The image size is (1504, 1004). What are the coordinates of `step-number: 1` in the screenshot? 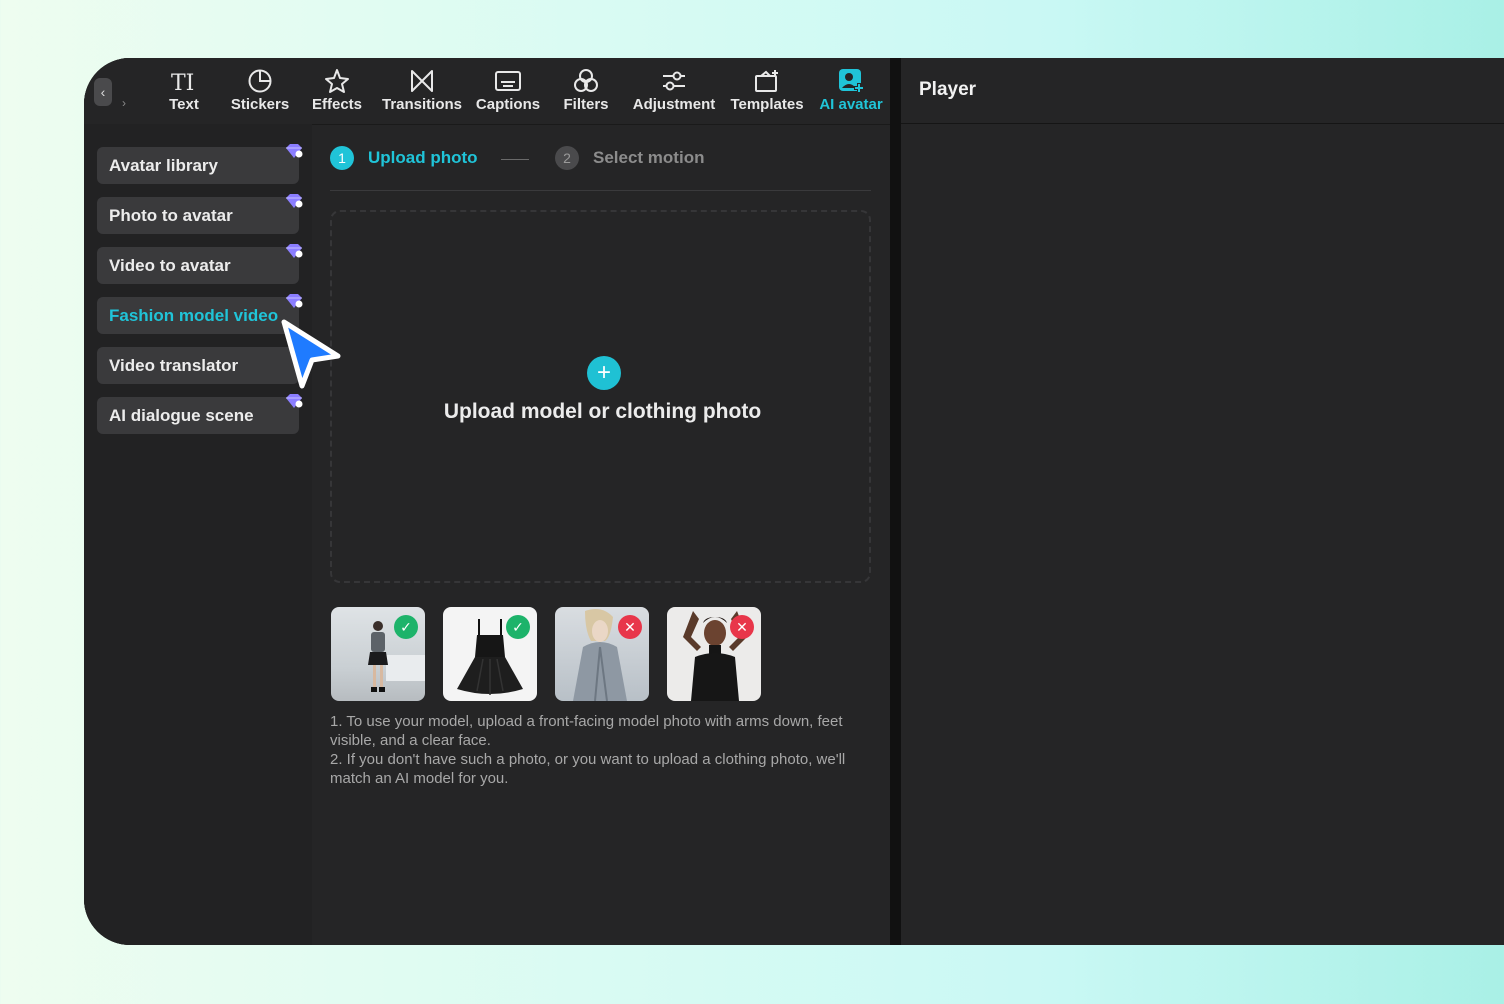 It's located at (342, 158).